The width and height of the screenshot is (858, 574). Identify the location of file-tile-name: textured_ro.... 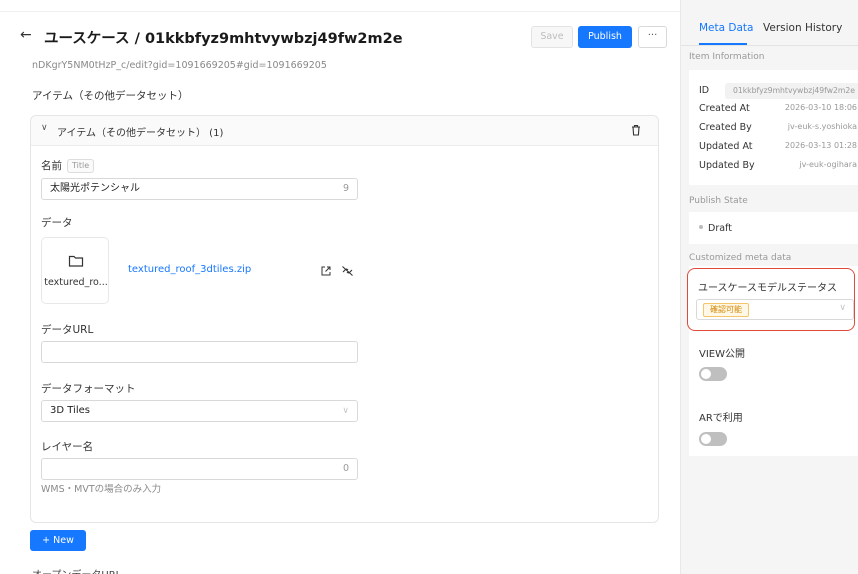
(76, 282).